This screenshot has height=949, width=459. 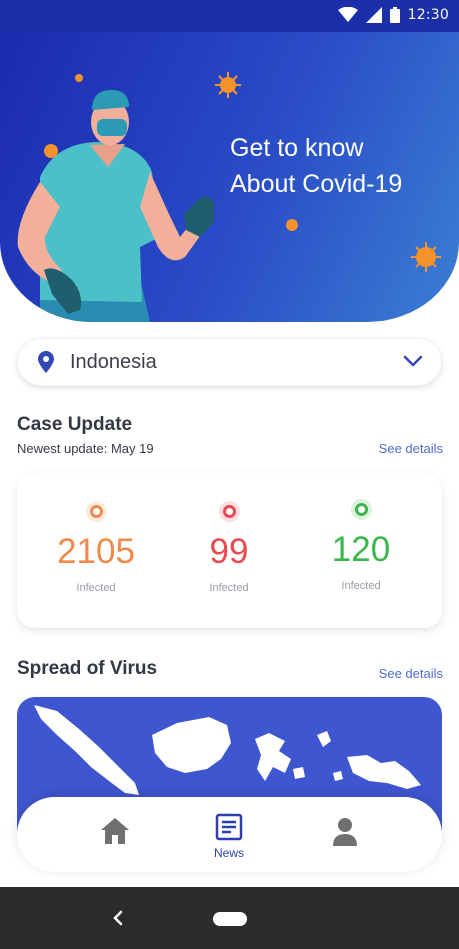 What do you see at coordinates (229, 16) in the screenshot?
I see `status-bar: 12:30` at bounding box center [229, 16].